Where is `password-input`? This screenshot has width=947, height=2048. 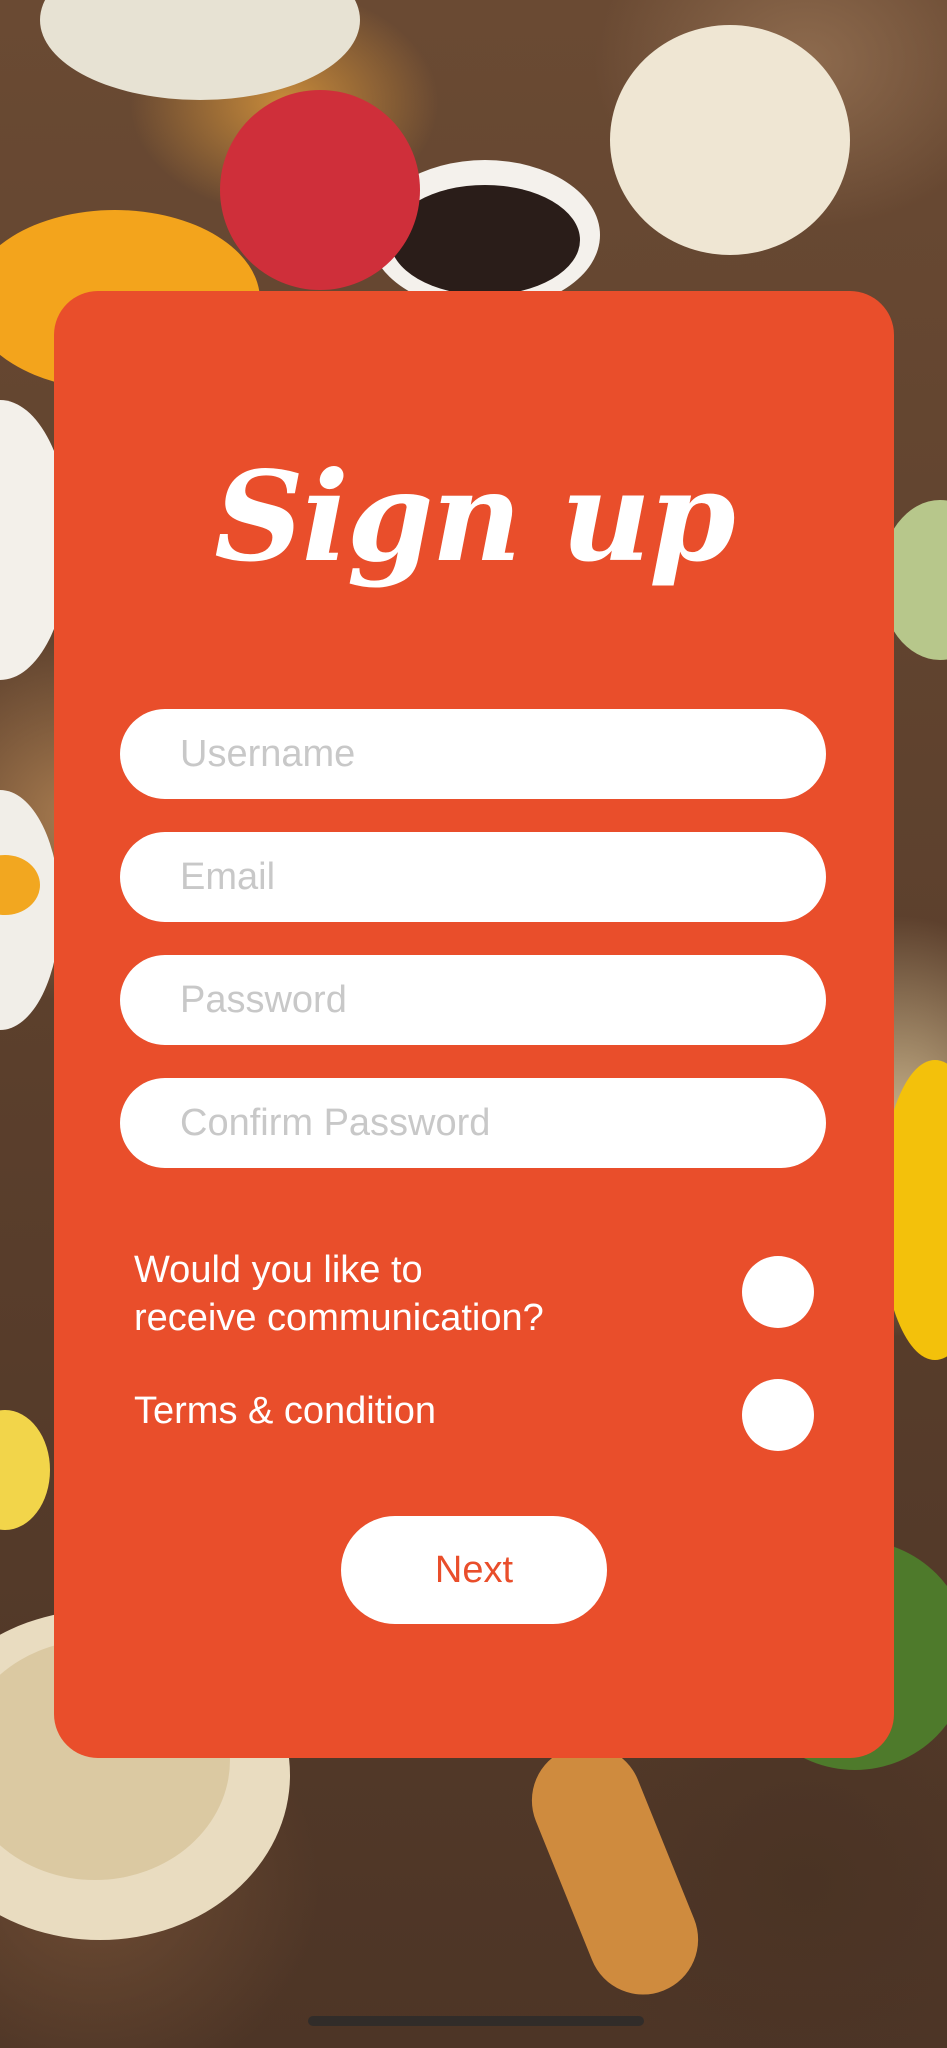 password-input is located at coordinates (473, 1000).